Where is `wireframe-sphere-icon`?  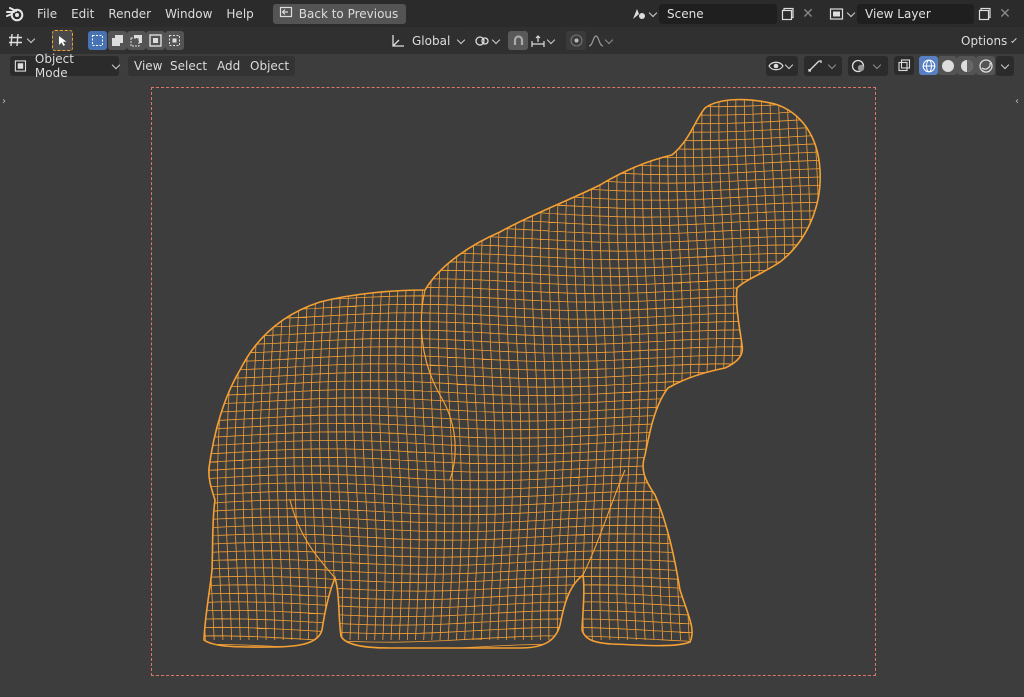 wireframe-sphere-icon is located at coordinates (928, 65).